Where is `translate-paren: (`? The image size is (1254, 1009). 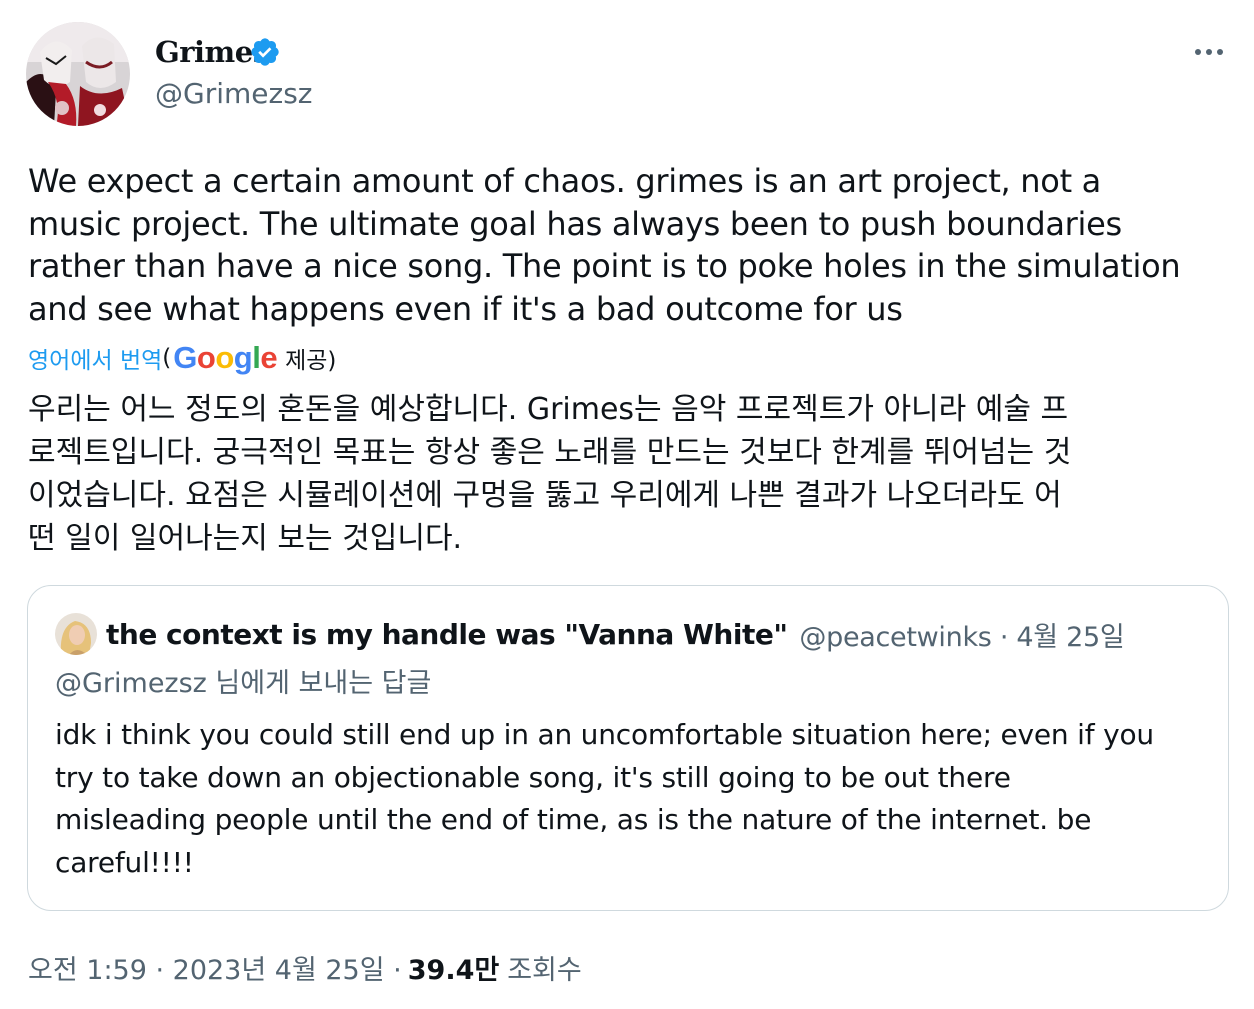 translate-paren: ( is located at coordinates (167, 358).